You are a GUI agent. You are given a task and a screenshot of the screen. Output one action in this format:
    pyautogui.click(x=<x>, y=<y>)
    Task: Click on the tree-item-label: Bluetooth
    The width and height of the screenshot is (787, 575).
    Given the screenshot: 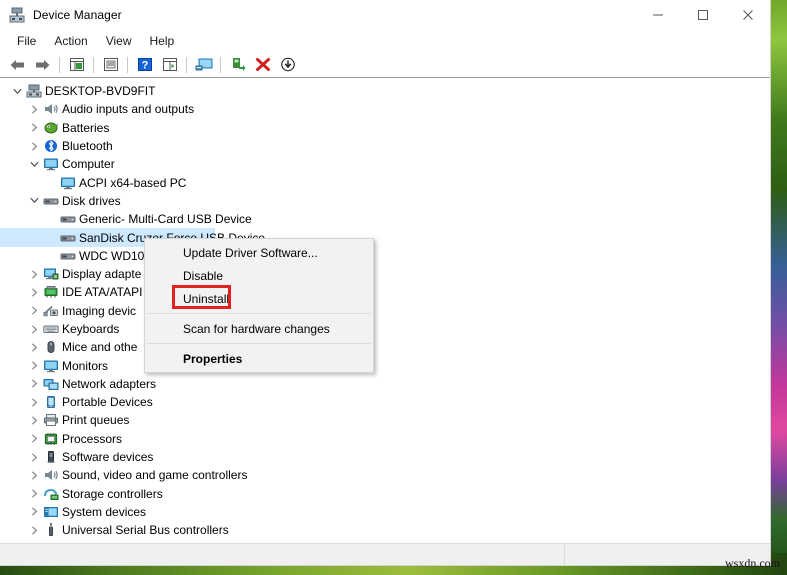 What is the action you would take?
    pyautogui.click(x=87, y=146)
    